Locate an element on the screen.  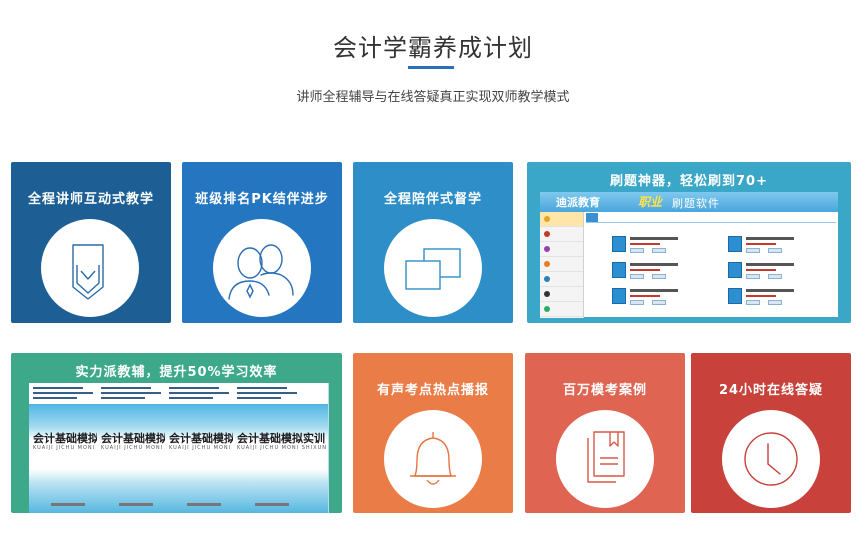
card-label: 有声考点热点播报 is located at coordinates (432, 390).